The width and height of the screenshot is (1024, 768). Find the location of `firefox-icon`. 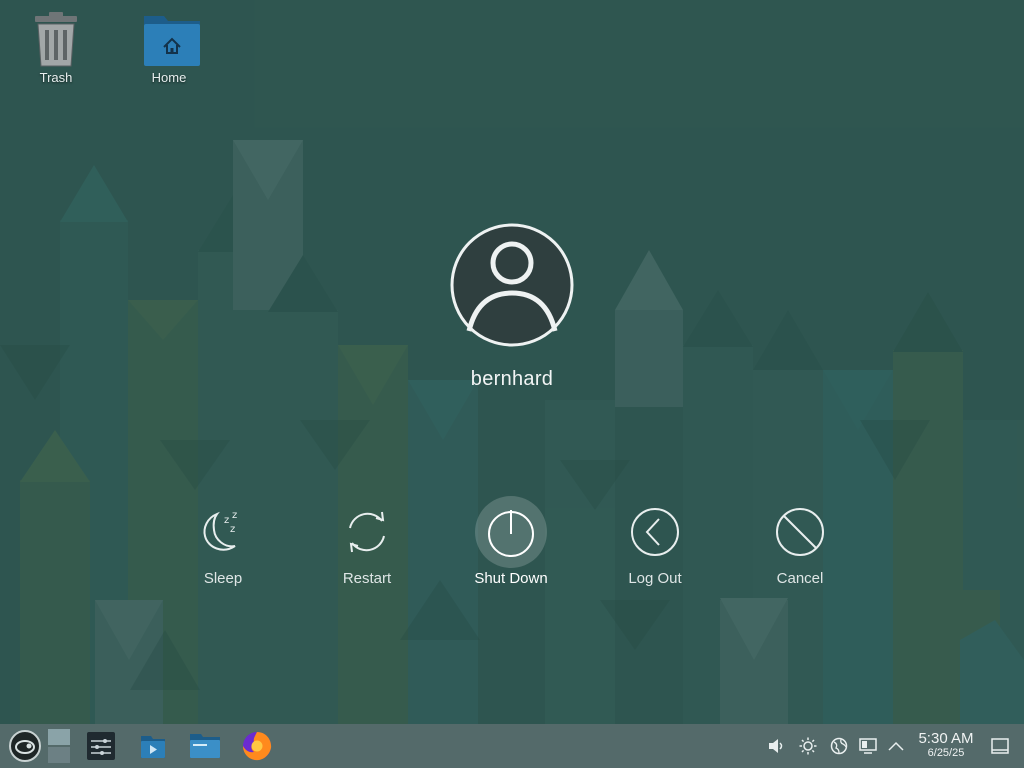

firefox-icon is located at coordinates (257, 746).